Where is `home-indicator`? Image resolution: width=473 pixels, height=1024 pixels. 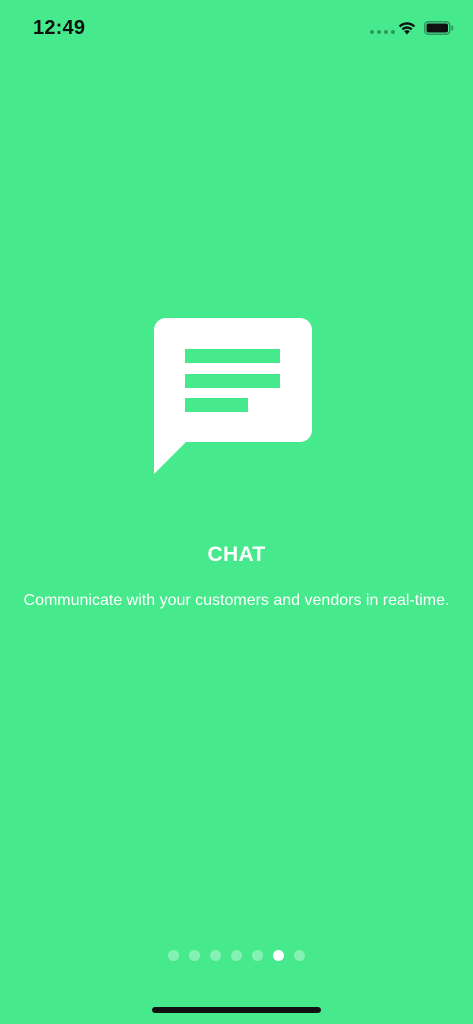 home-indicator is located at coordinates (236, 1010).